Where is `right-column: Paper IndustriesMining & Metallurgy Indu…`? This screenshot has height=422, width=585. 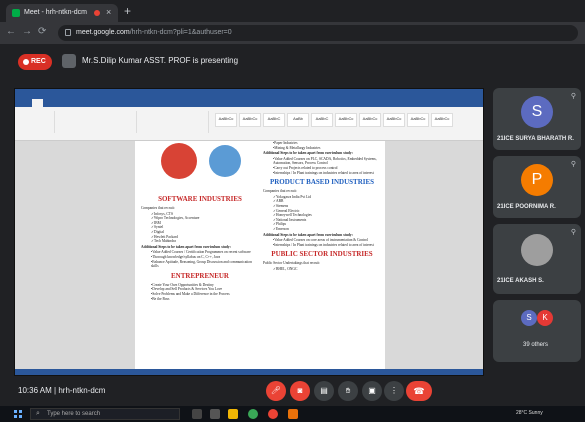
right-column: Paper IndustriesMining & Metallurgy Indu… is located at coordinates (322, 206).